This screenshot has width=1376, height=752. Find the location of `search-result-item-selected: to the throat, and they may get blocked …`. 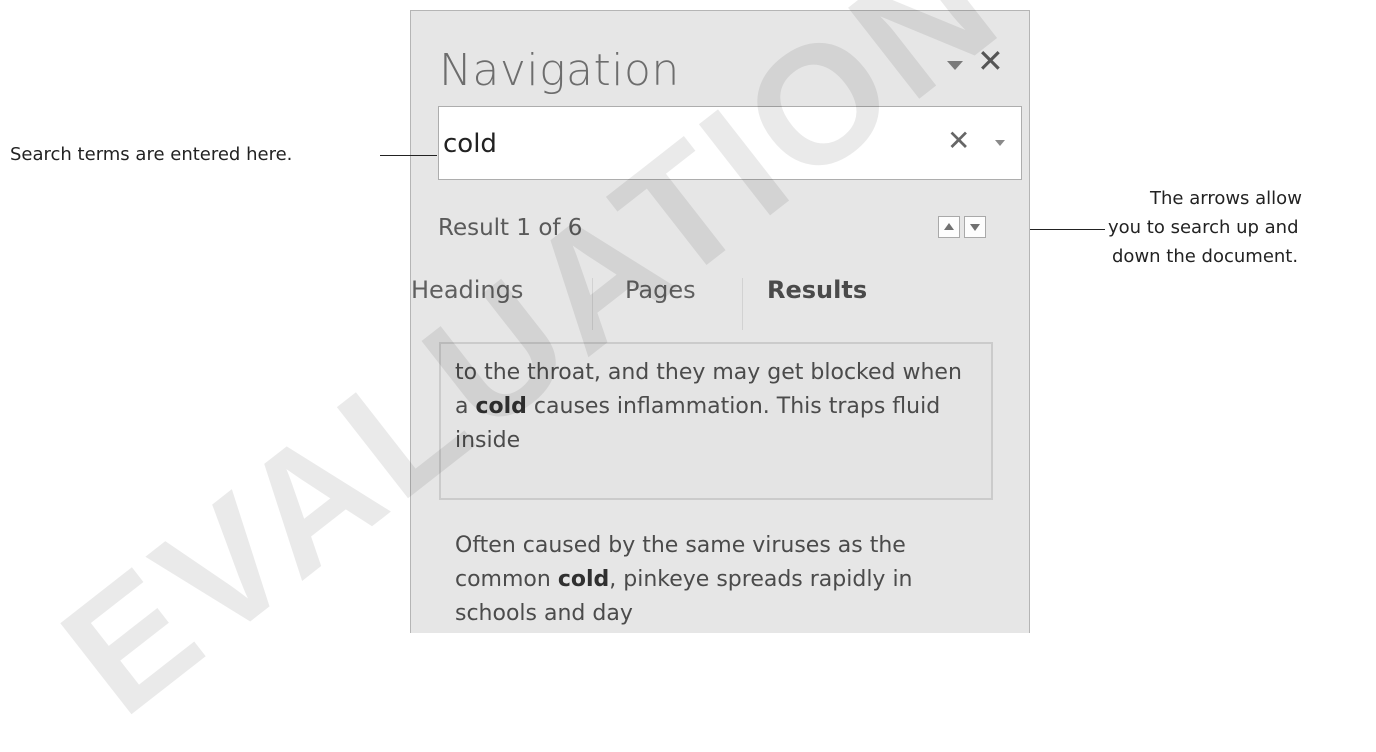

search-result-item-selected: to the throat, and they may get blocked … is located at coordinates (716, 421).